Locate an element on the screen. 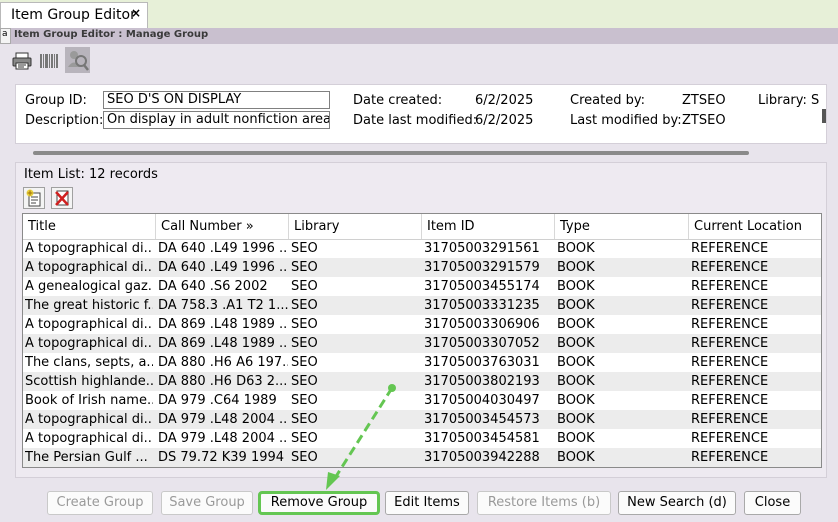  annotation-arrow is located at coordinates (361, 437).